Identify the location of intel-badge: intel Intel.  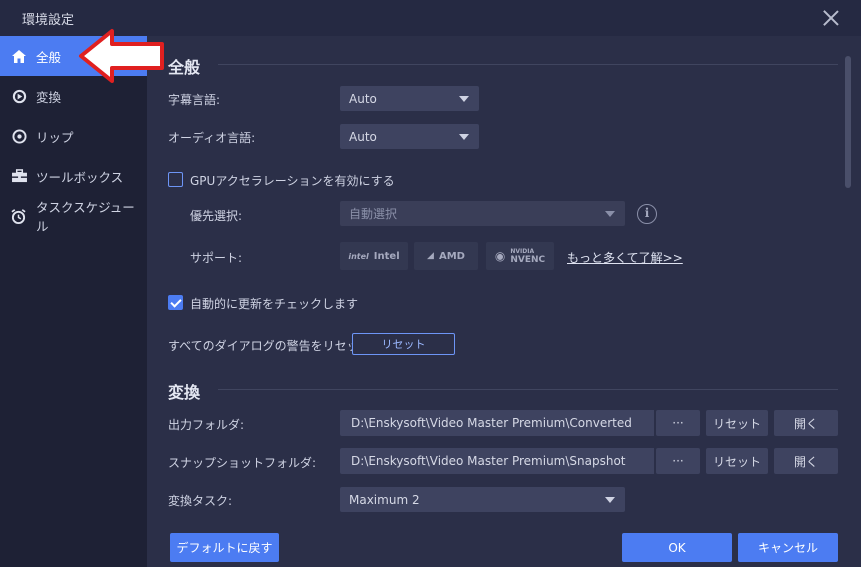
(374, 256).